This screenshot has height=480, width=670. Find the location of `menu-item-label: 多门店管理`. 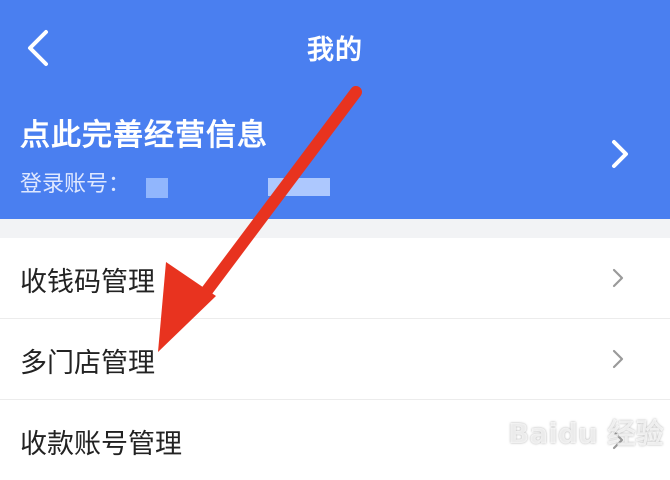

menu-item-label: 多门店管理 is located at coordinates (87, 363).